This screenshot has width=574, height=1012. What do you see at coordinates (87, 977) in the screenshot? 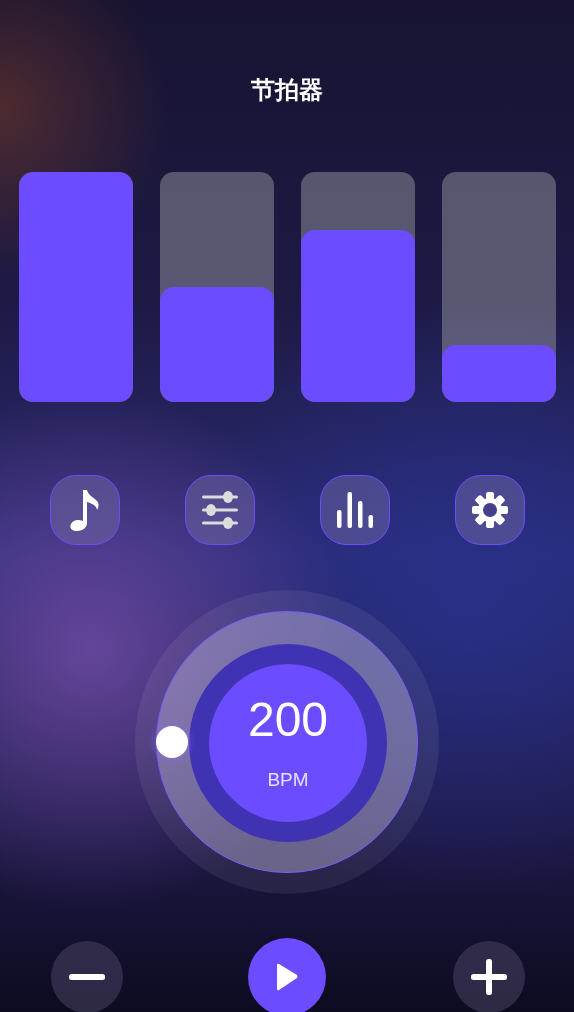
I see `minus-icon` at bounding box center [87, 977].